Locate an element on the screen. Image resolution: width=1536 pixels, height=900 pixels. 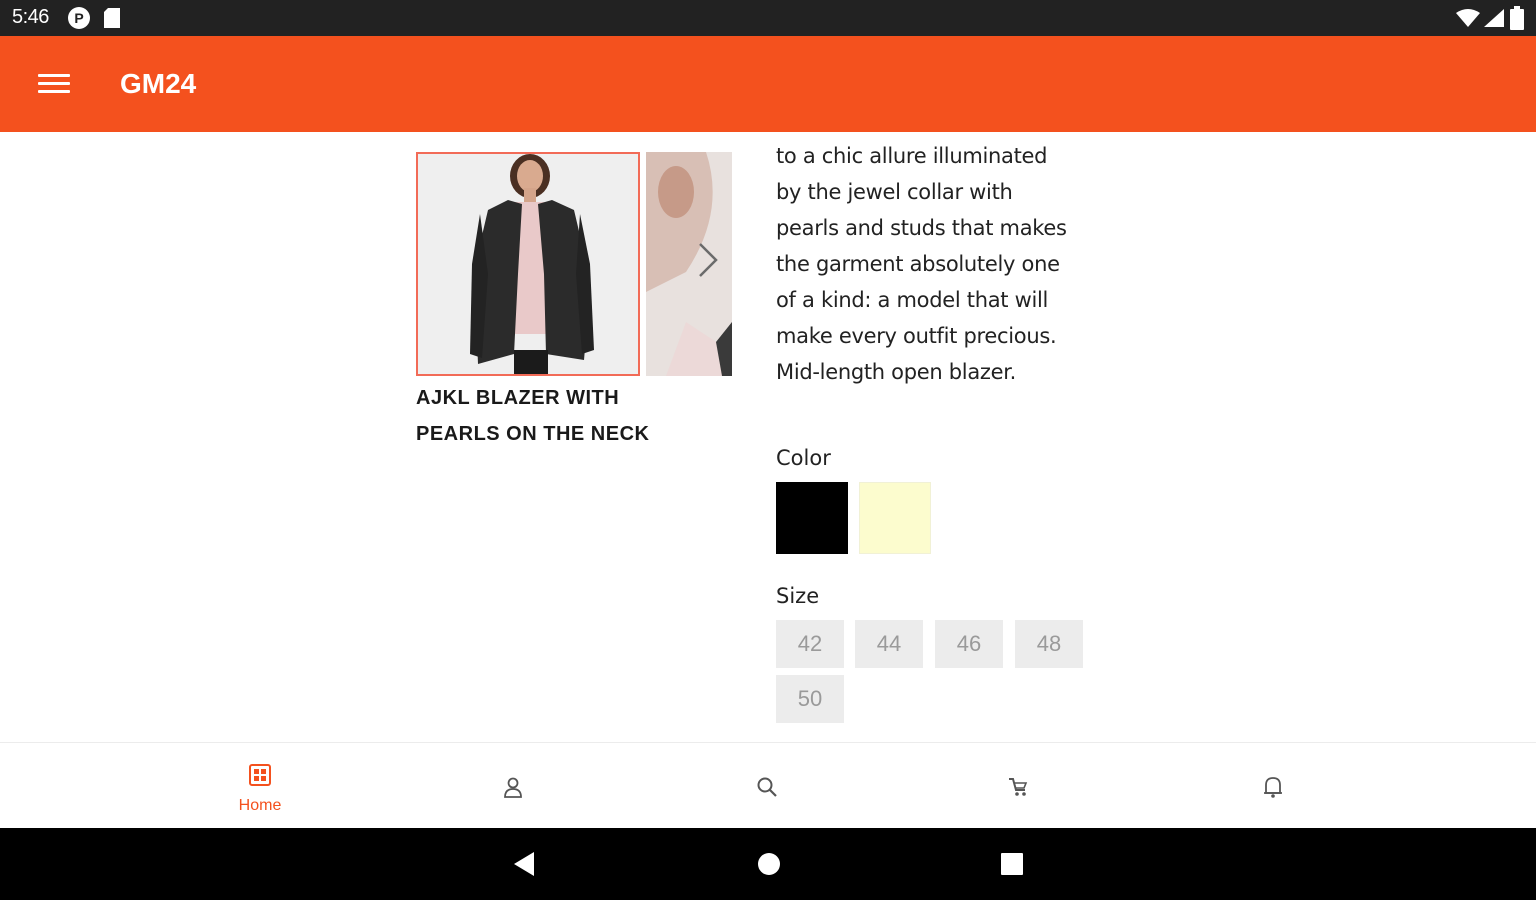
system-navigation-bar is located at coordinates (768, 864).